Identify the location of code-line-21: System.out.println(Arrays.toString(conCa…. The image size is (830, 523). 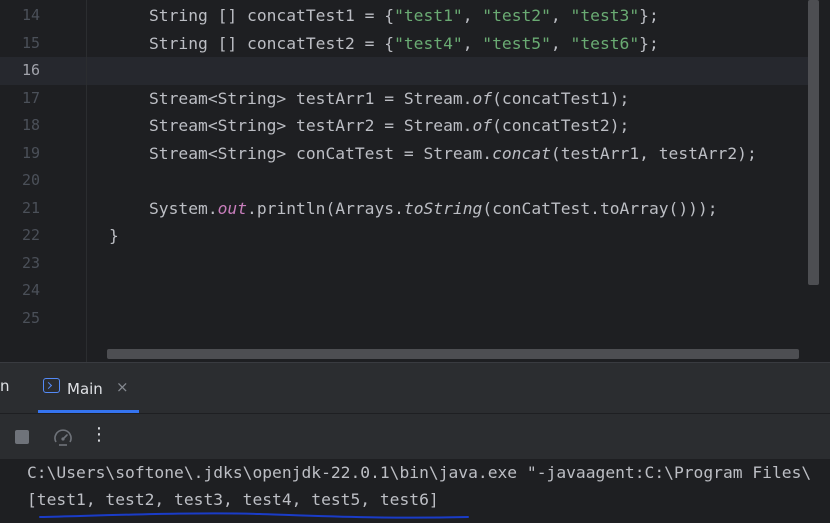
(433, 209).